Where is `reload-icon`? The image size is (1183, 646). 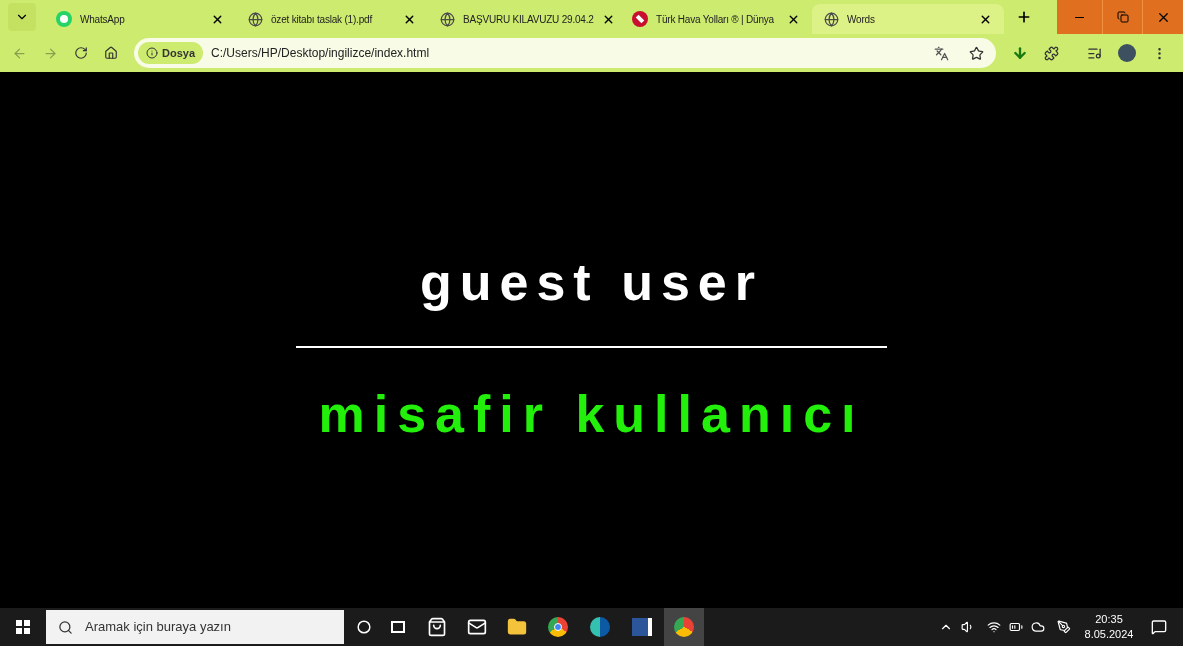 reload-icon is located at coordinates (81, 53).